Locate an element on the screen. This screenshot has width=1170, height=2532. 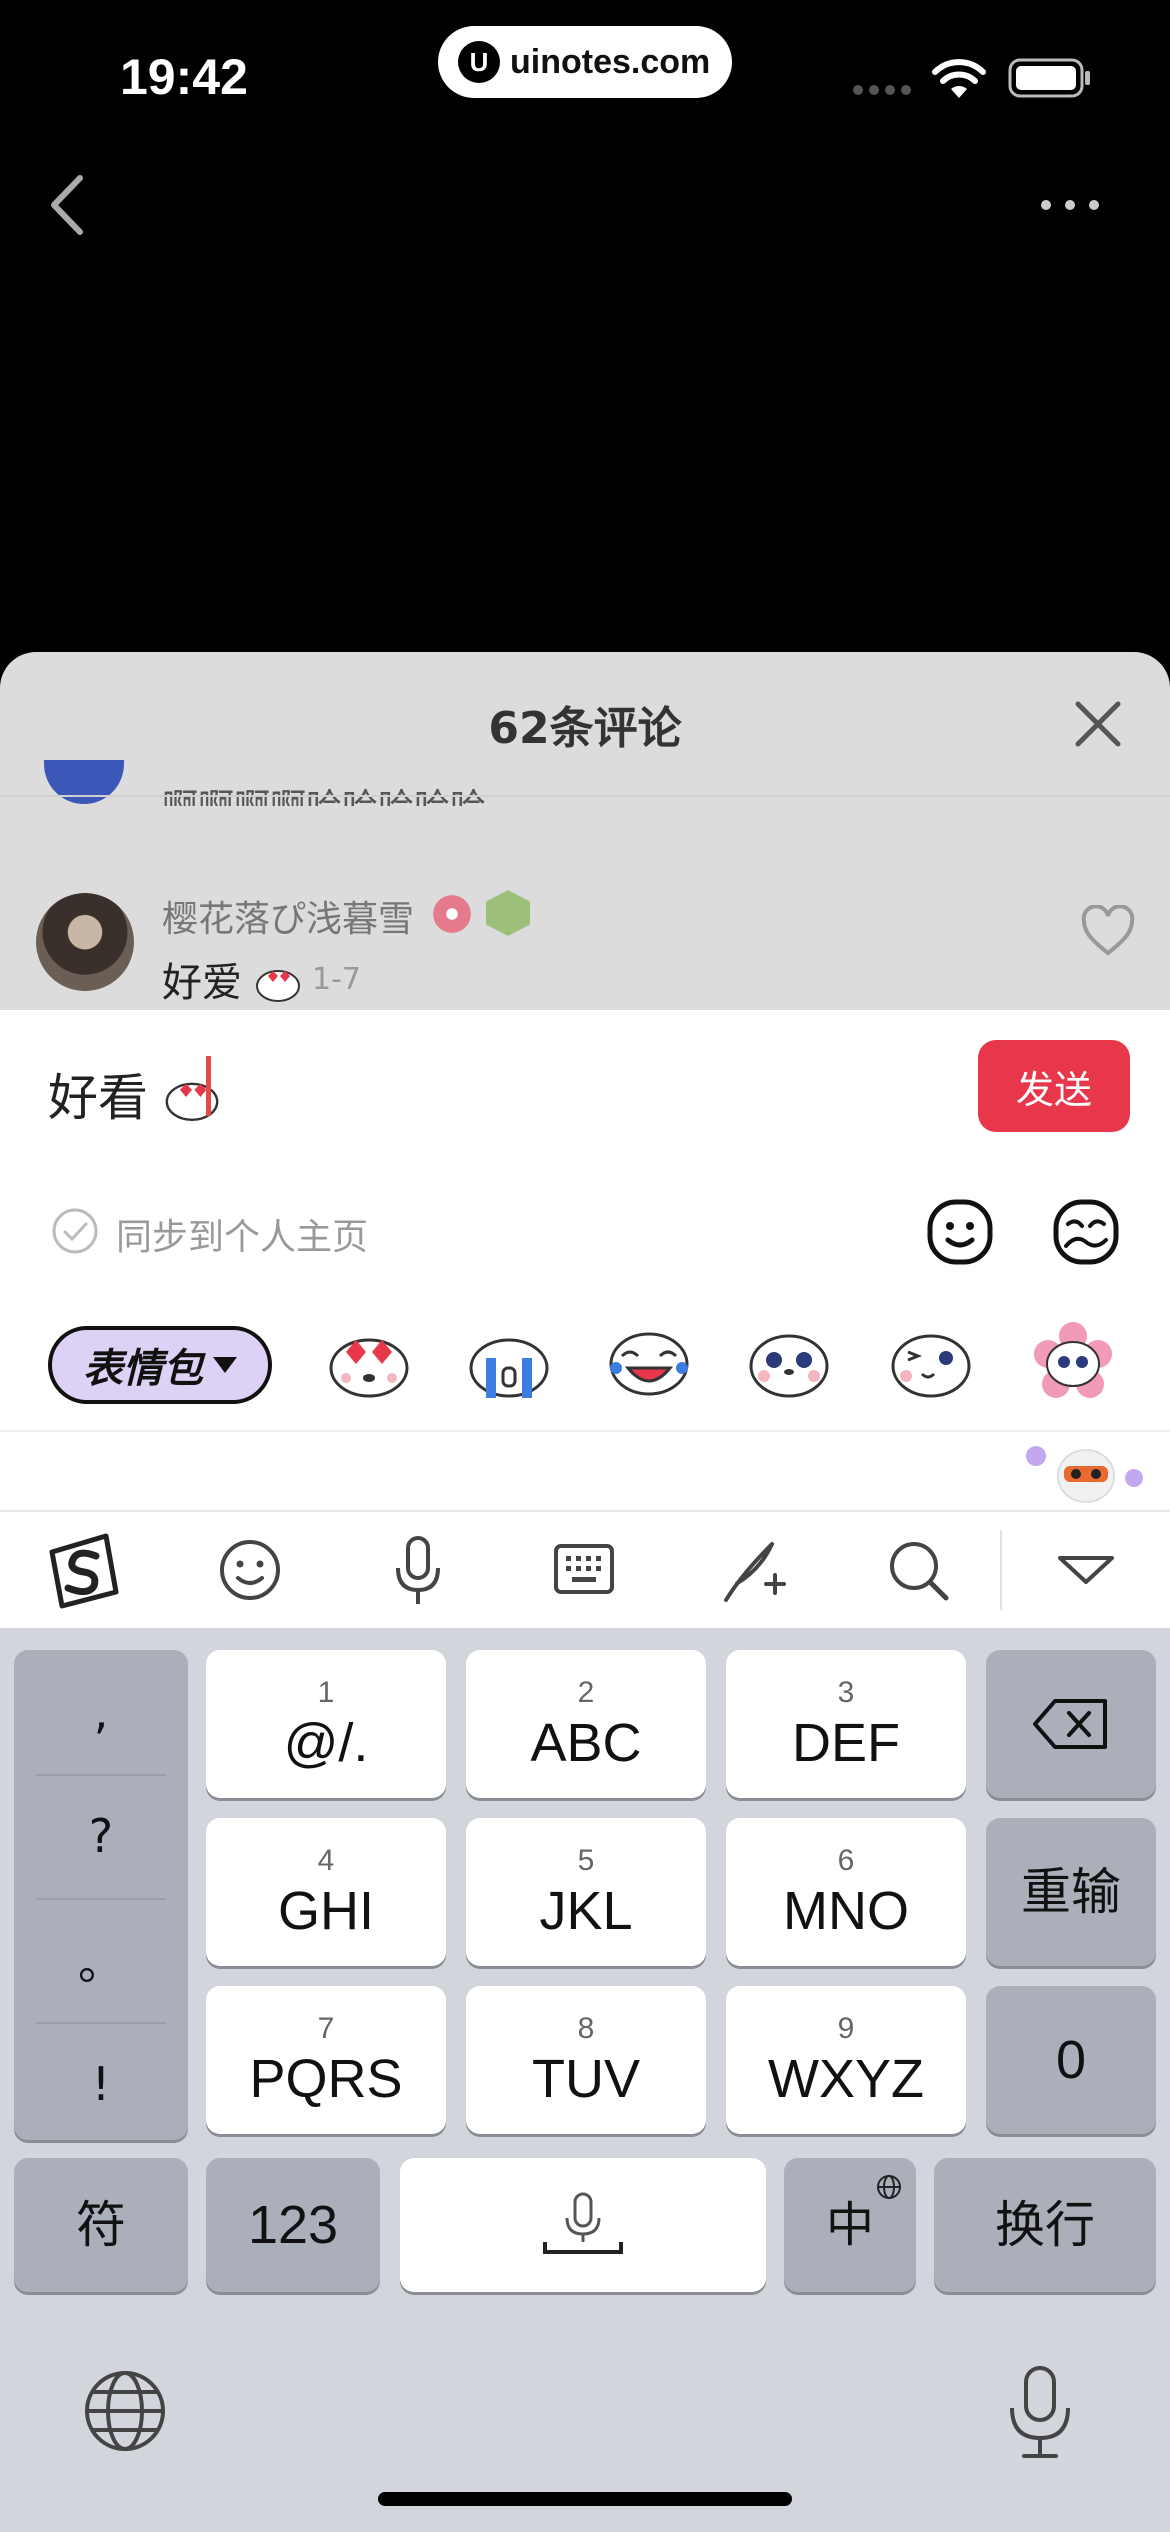
home-indicator is located at coordinates (585, 2499).